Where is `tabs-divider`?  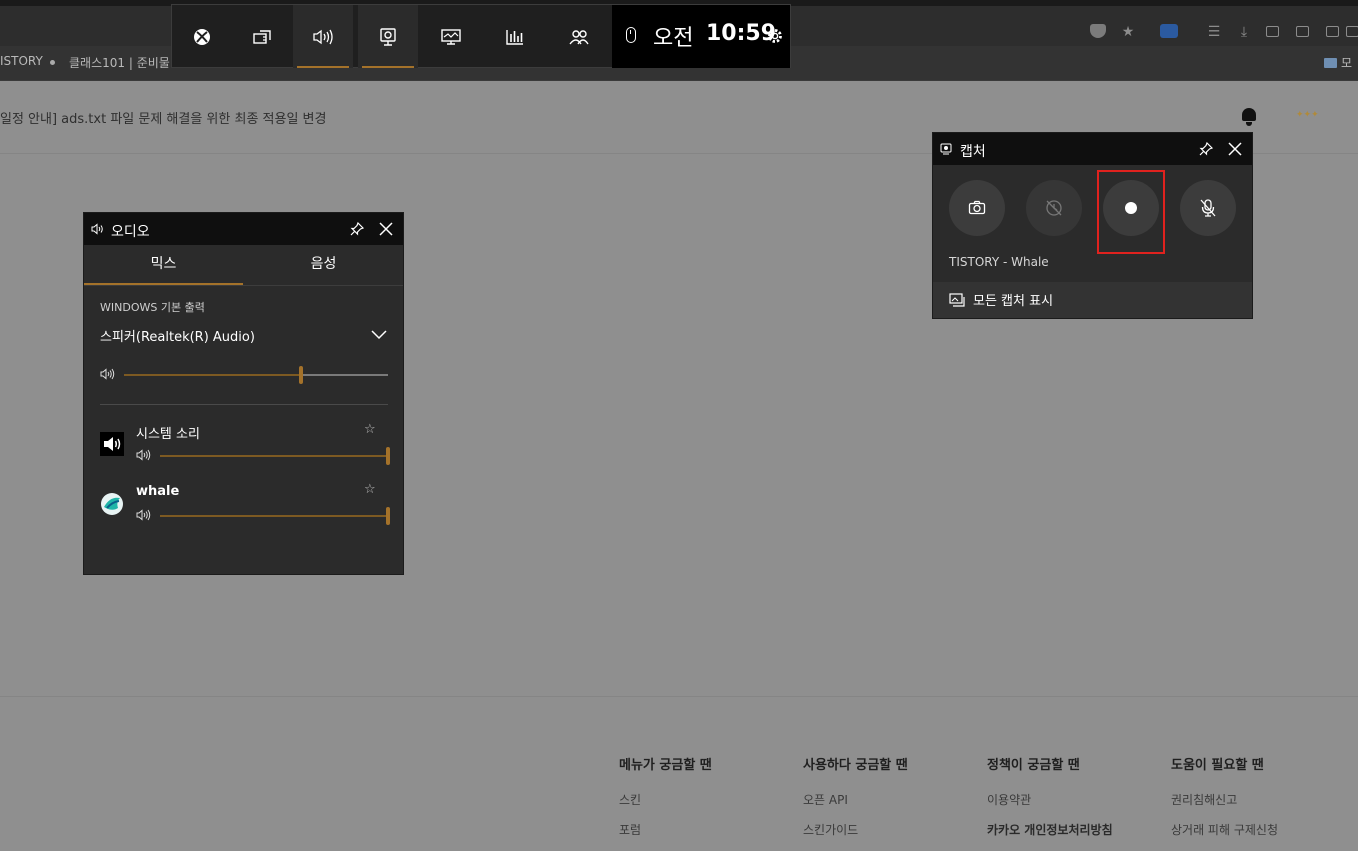
tabs-divider is located at coordinates (243, 285).